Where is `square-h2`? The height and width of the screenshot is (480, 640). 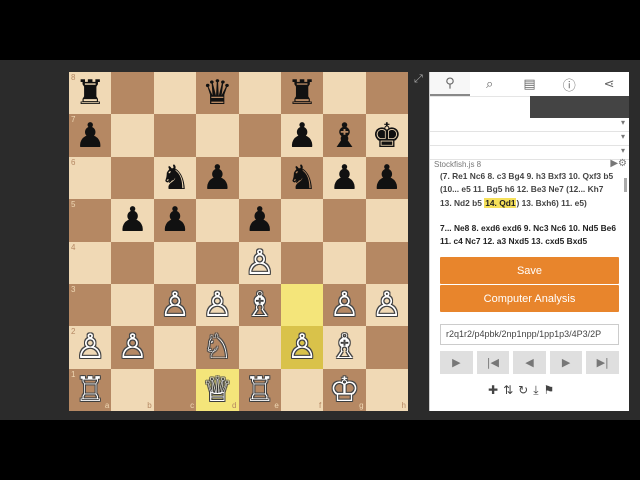 square-h2 is located at coordinates (386, 347).